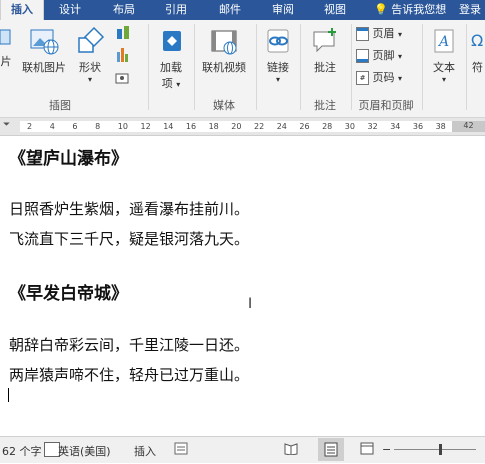 This screenshot has width=485, height=464. Describe the element at coordinates (242, 449) in the screenshot. I see `status-bar: 62 个字 英语(美国) 插入 −` at that location.